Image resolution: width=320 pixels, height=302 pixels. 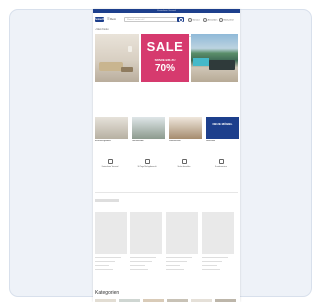 I want to click on return-icon, so click(x=147, y=161).